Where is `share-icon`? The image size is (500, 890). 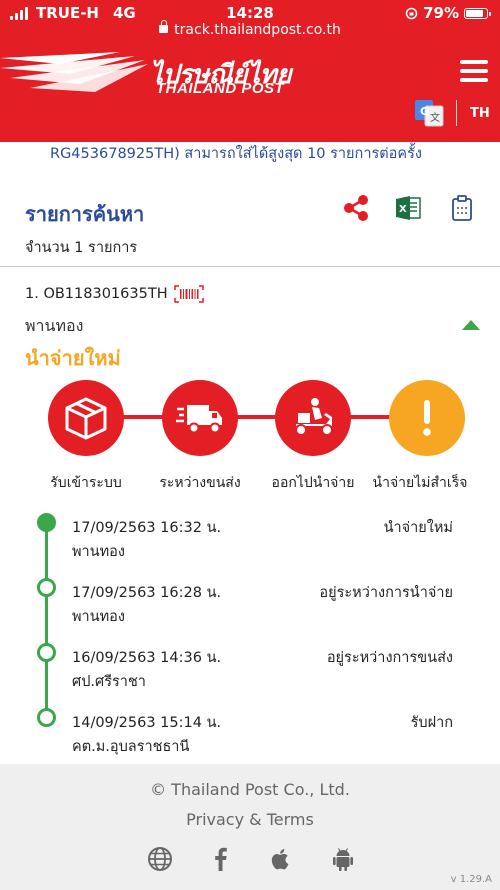 share-icon is located at coordinates (356, 208).